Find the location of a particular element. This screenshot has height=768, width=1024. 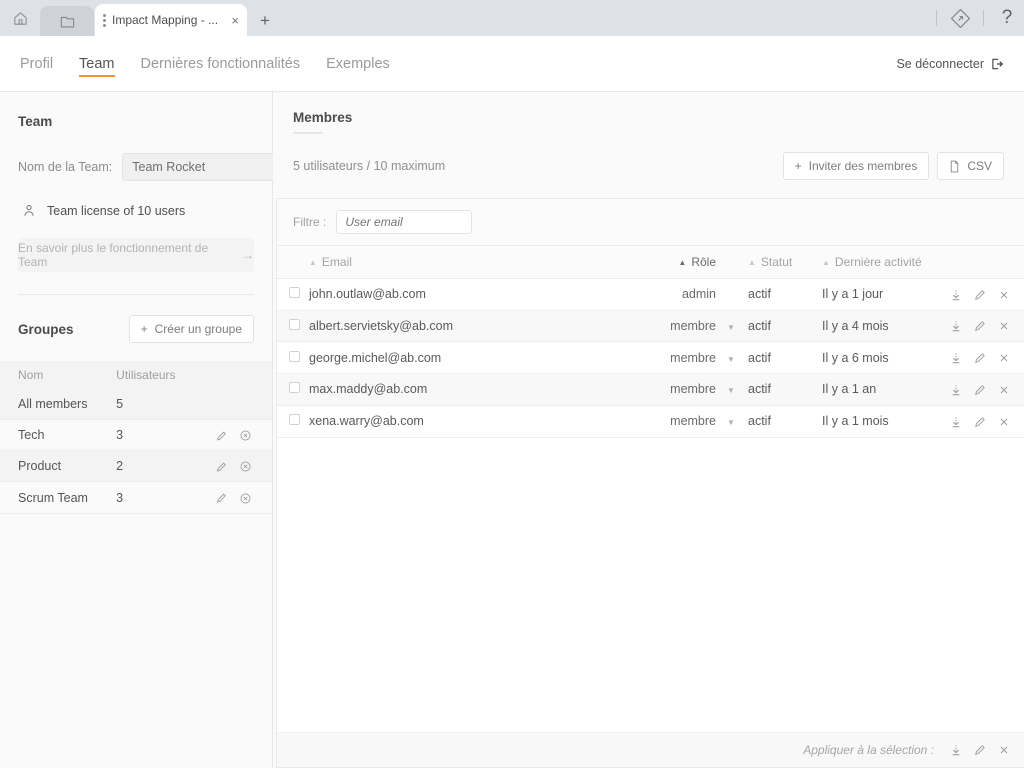

nav-tab-exemples: Exemples is located at coordinates (358, 63).